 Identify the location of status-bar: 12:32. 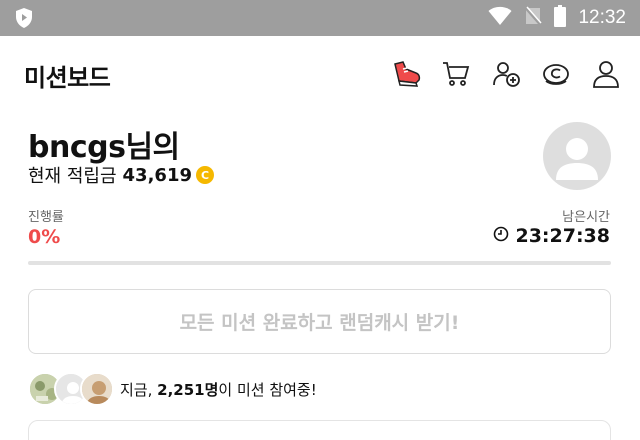
(320, 18).